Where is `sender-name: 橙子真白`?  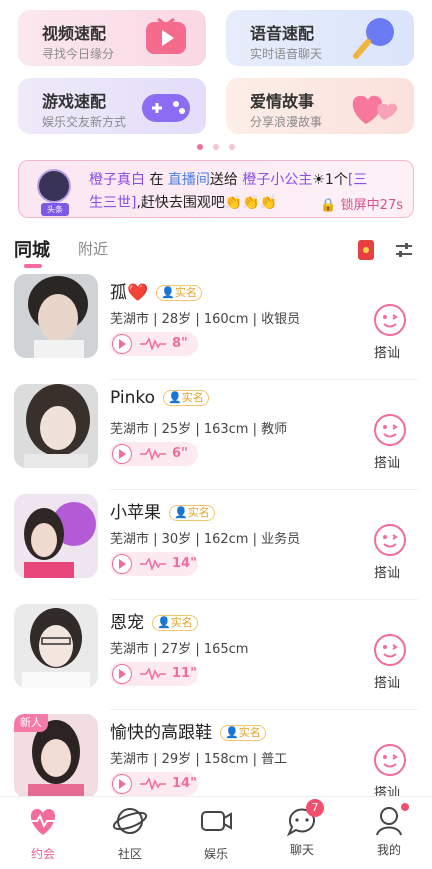 sender-name: 橙子真白 is located at coordinates (117, 180).